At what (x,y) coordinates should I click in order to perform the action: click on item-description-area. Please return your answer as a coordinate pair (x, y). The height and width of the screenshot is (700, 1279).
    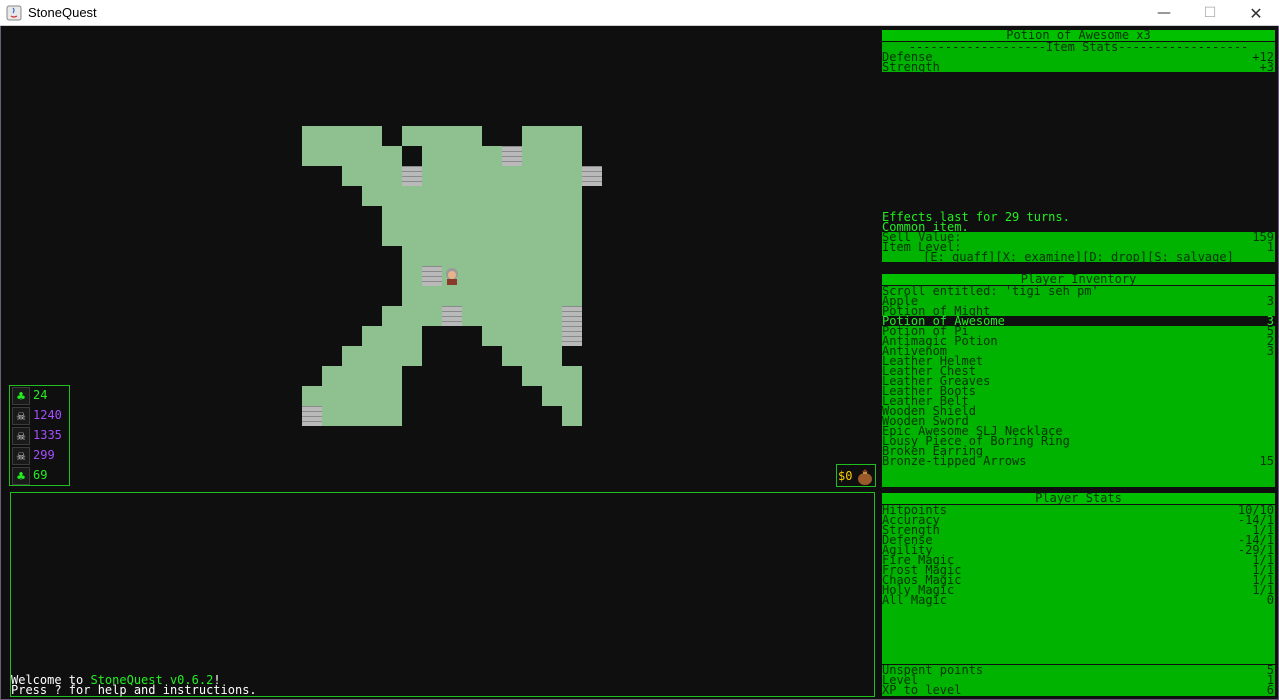
    Looking at the image, I should click on (1078, 142).